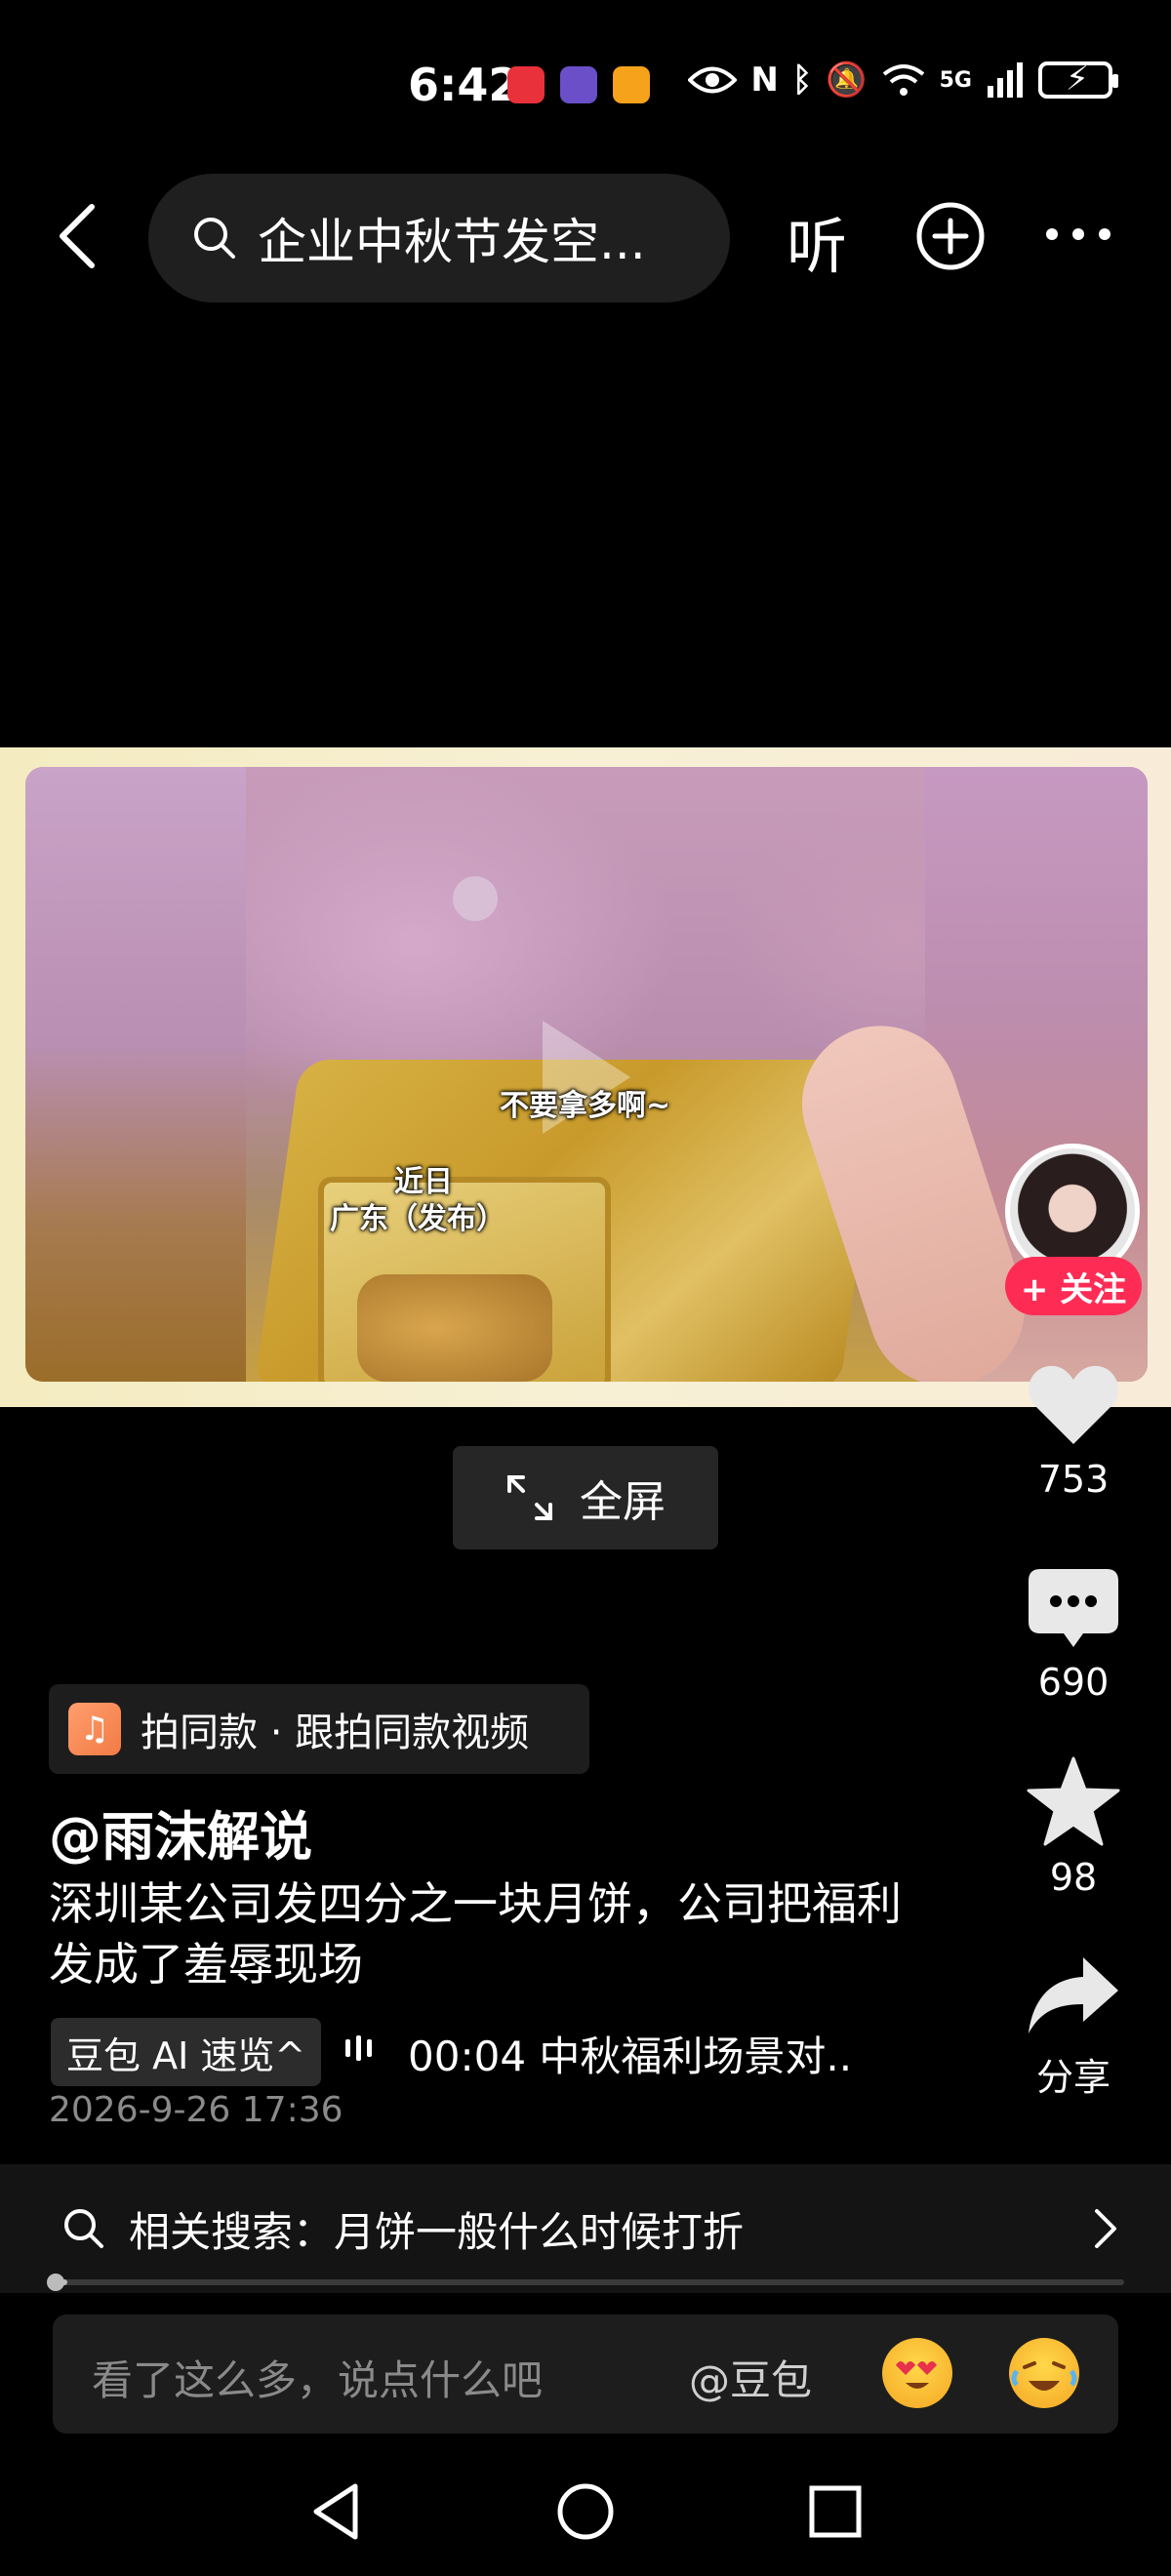 This screenshot has height=2576, width=1171. What do you see at coordinates (335, 2511) in the screenshot?
I see `nav-back-icon` at bounding box center [335, 2511].